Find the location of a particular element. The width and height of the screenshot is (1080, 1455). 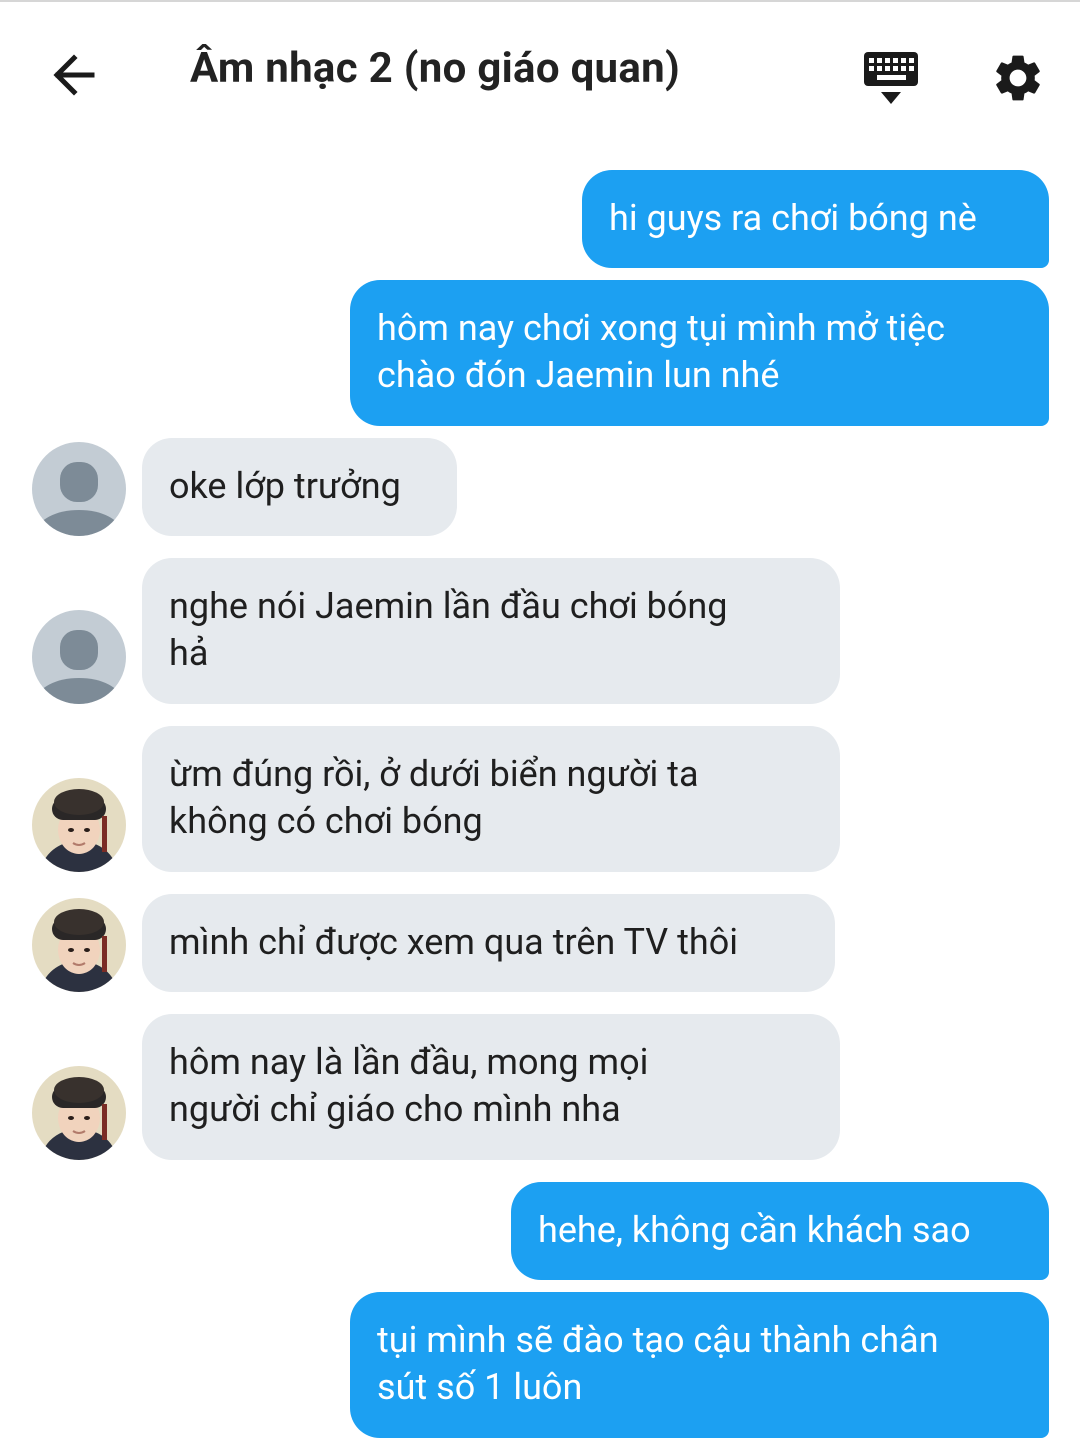

keyboard-button is located at coordinates (891, 79).